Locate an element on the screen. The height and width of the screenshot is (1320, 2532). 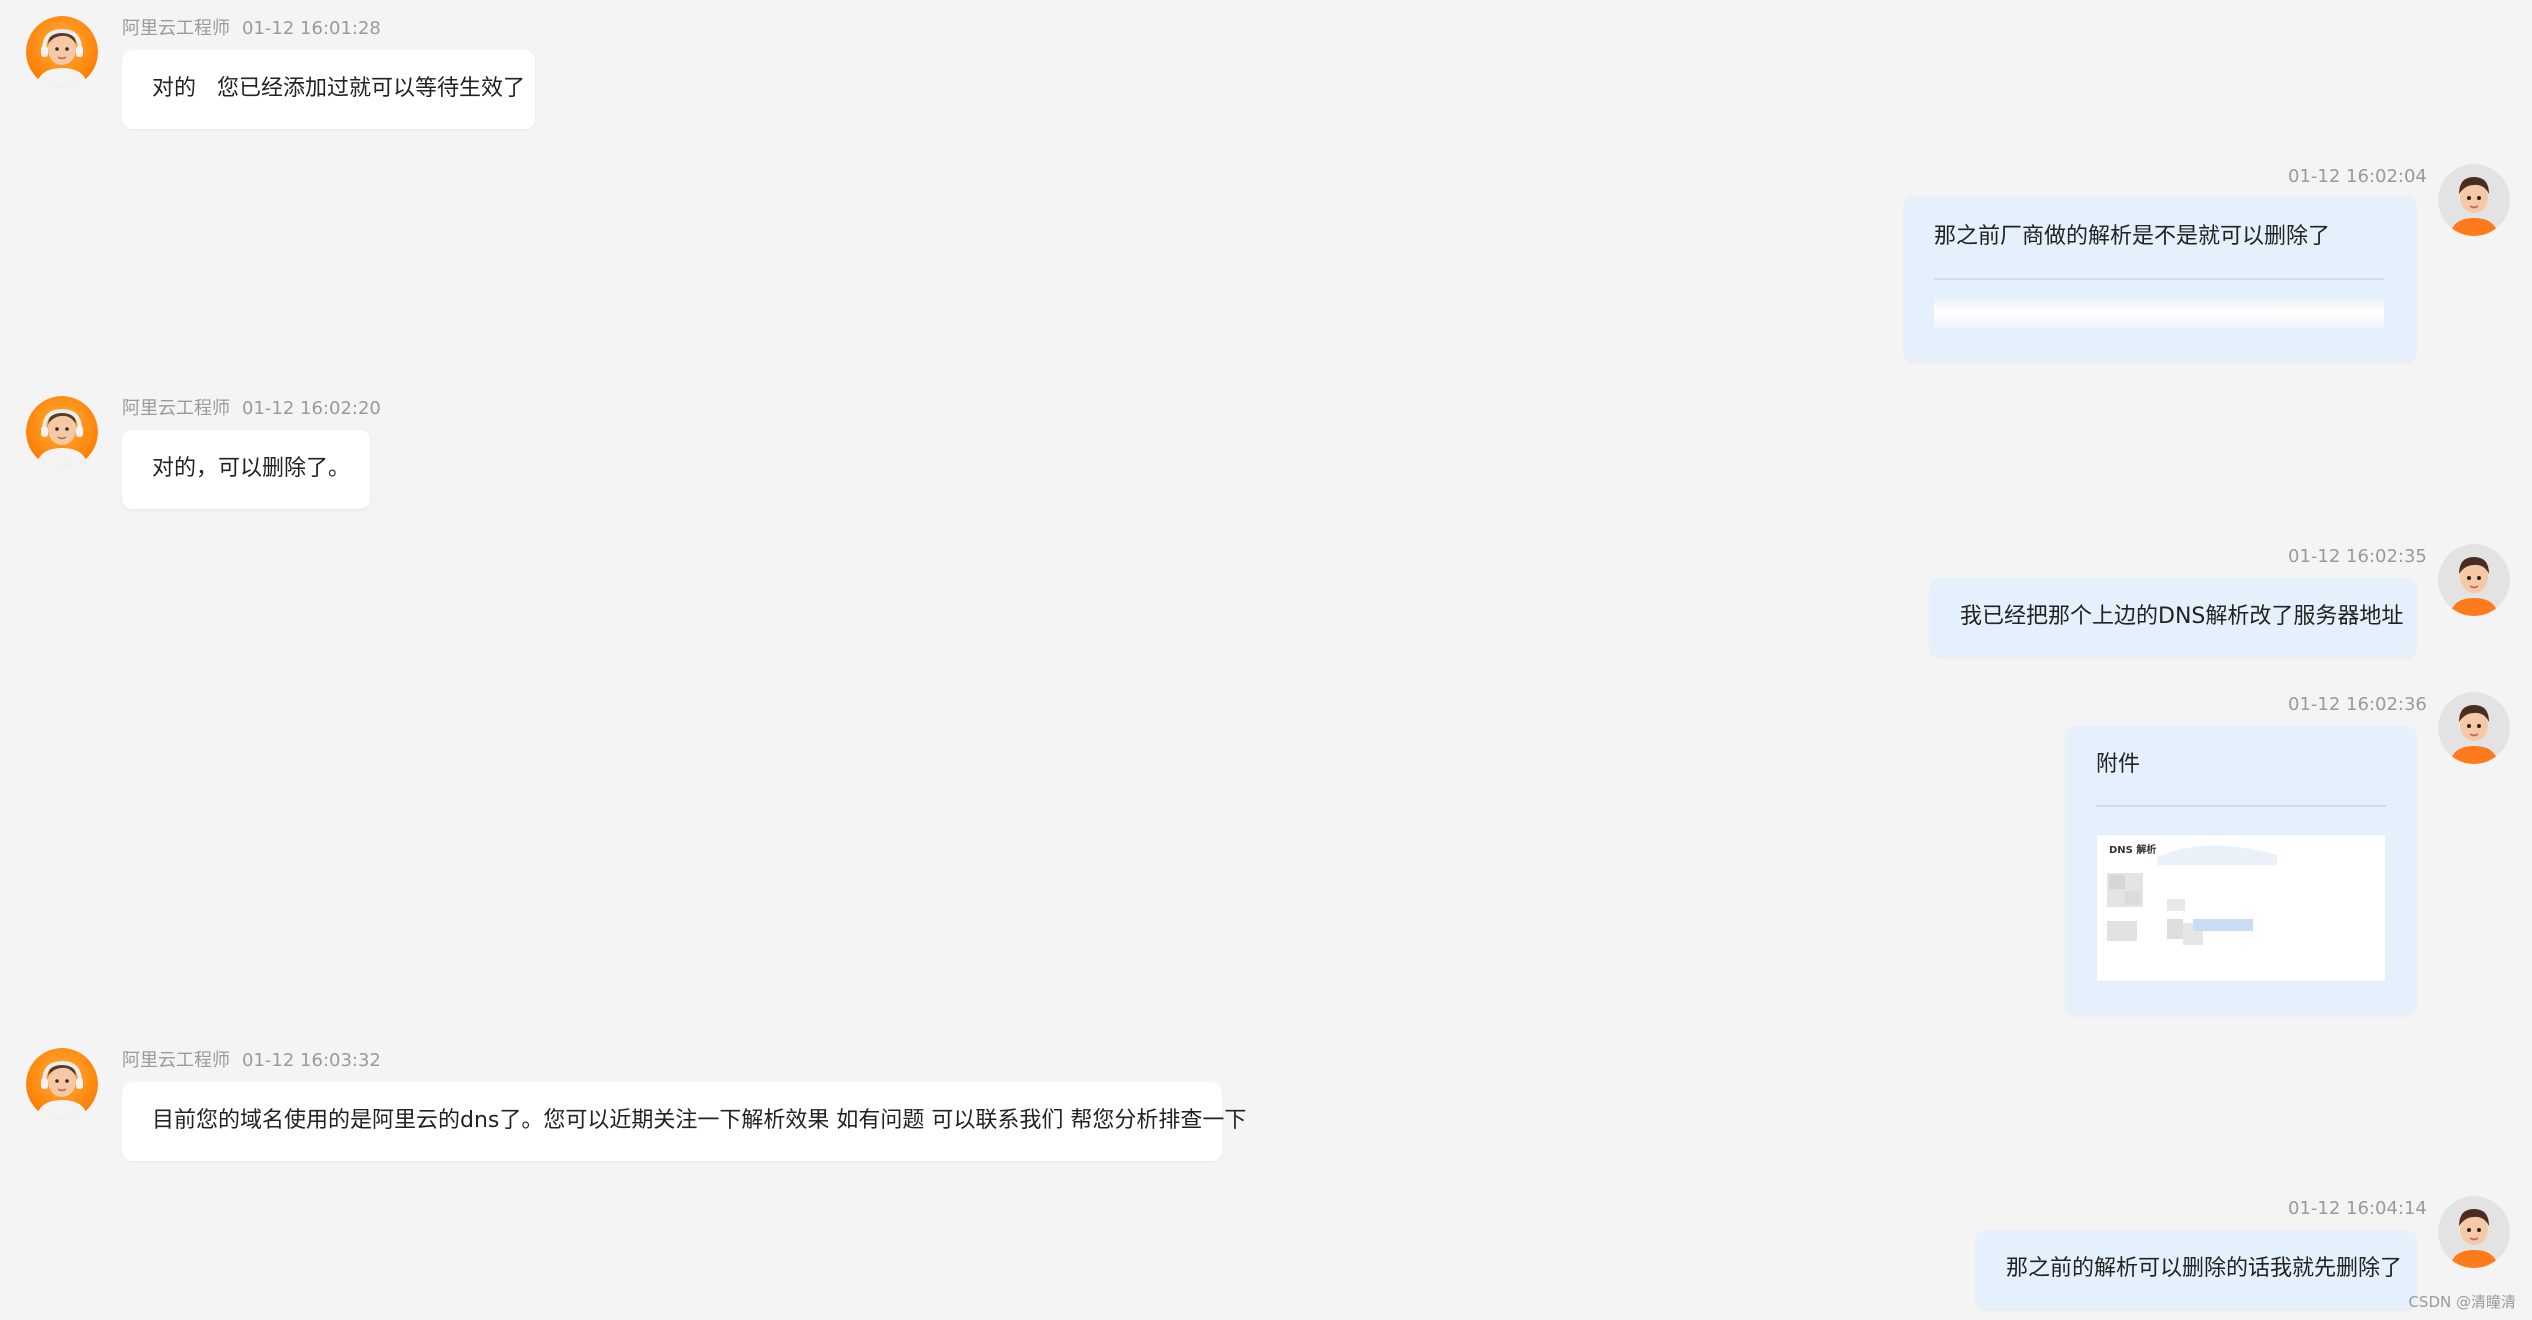
message-time: 01-12 16:01:28 is located at coordinates (311, 28).